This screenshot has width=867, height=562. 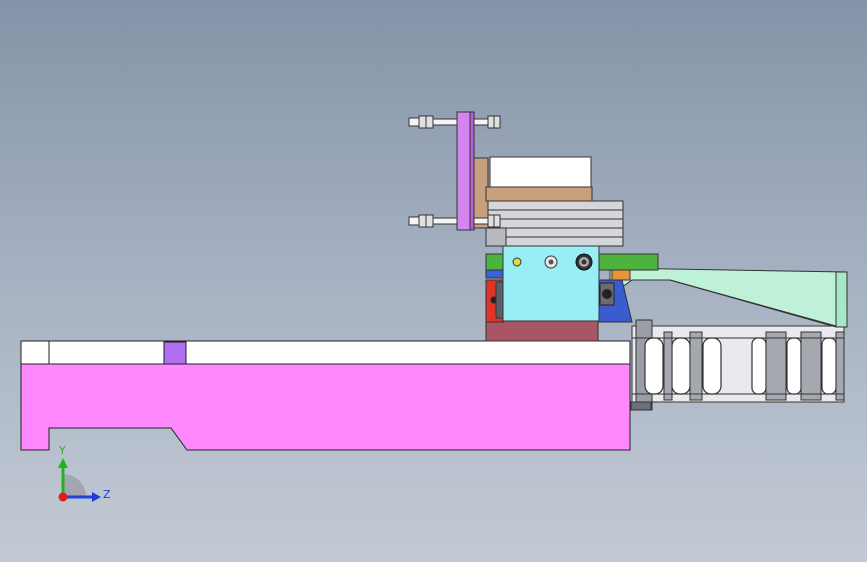 What do you see at coordinates (107, 494) in the screenshot?
I see `z-axis-label: Z` at bounding box center [107, 494].